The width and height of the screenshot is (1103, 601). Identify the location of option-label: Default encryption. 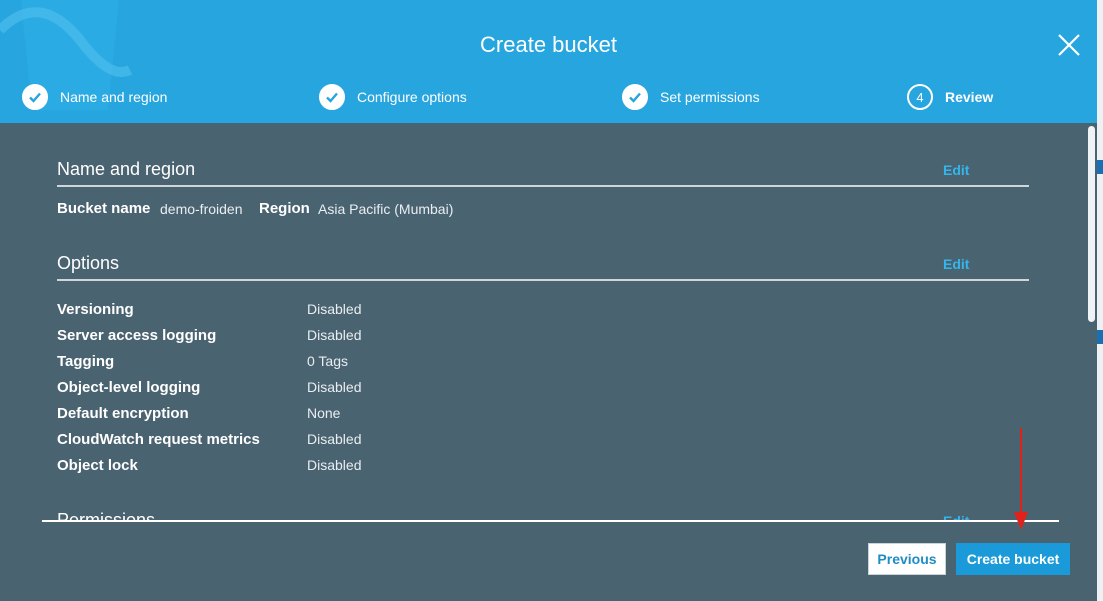
(123, 413).